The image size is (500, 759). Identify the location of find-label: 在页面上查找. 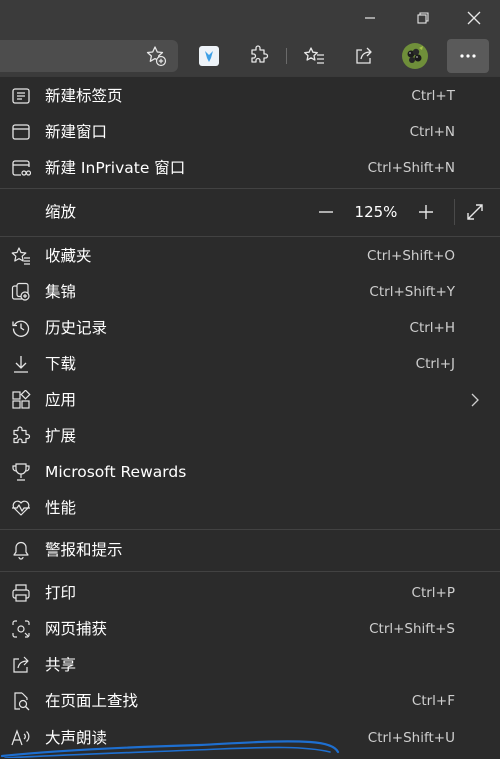
(92, 701).